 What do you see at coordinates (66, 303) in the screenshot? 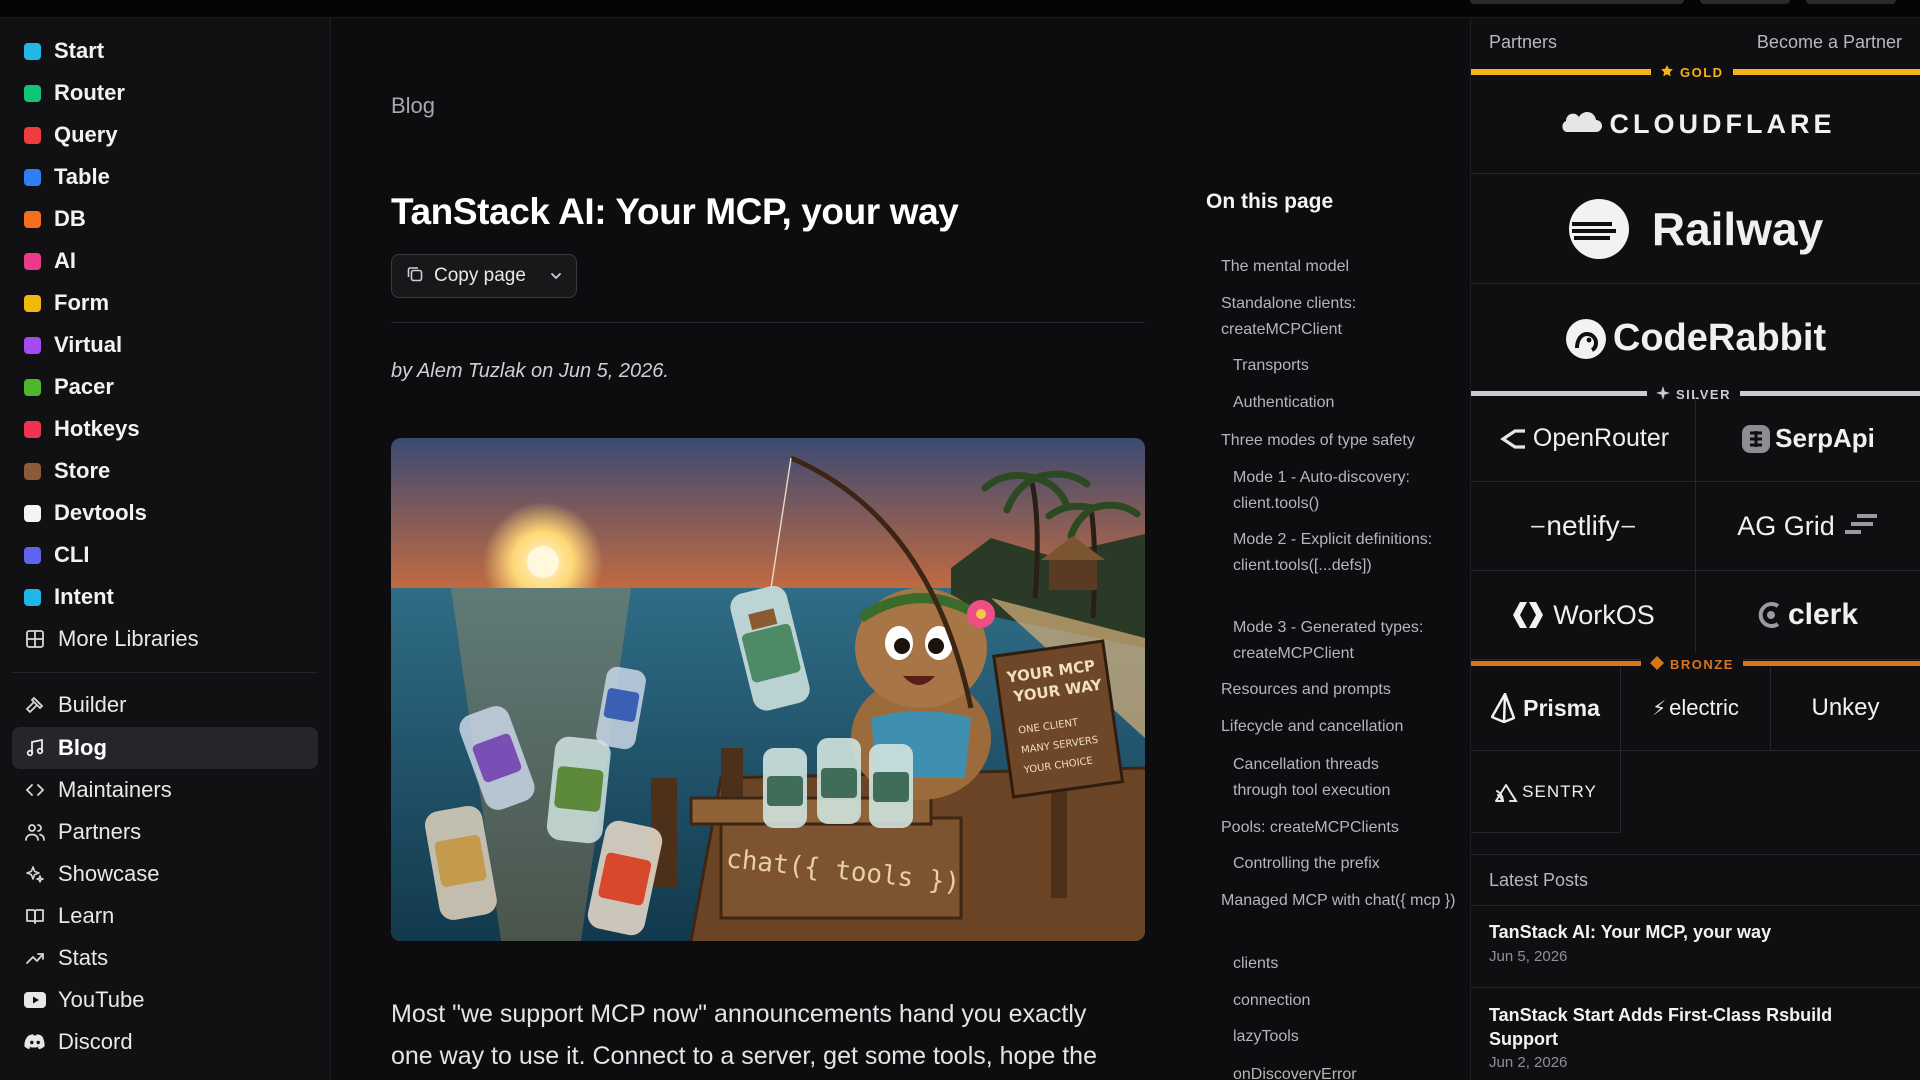
I see `library-form: Form` at bounding box center [66, 303].